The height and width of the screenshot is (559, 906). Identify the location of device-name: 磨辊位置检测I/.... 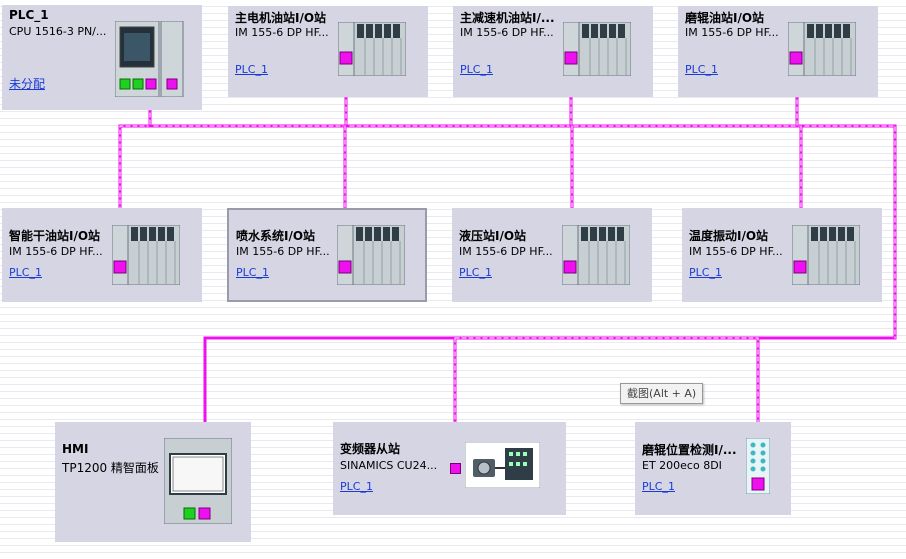
(689, 450).